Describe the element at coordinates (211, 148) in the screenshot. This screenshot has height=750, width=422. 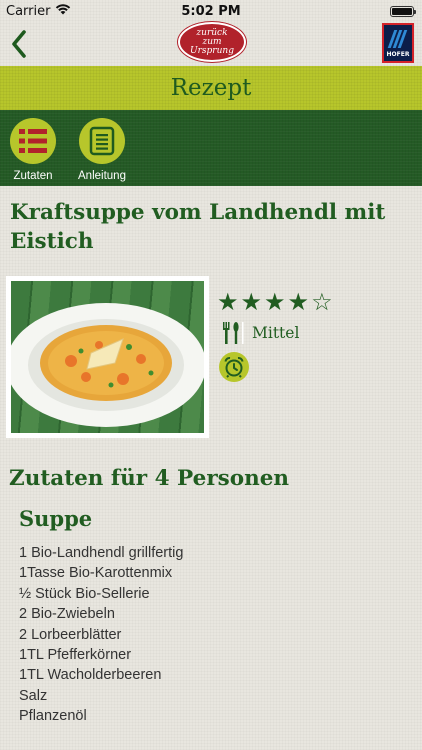
I see `tab-bar: Zutaten Anleitung` at that location.